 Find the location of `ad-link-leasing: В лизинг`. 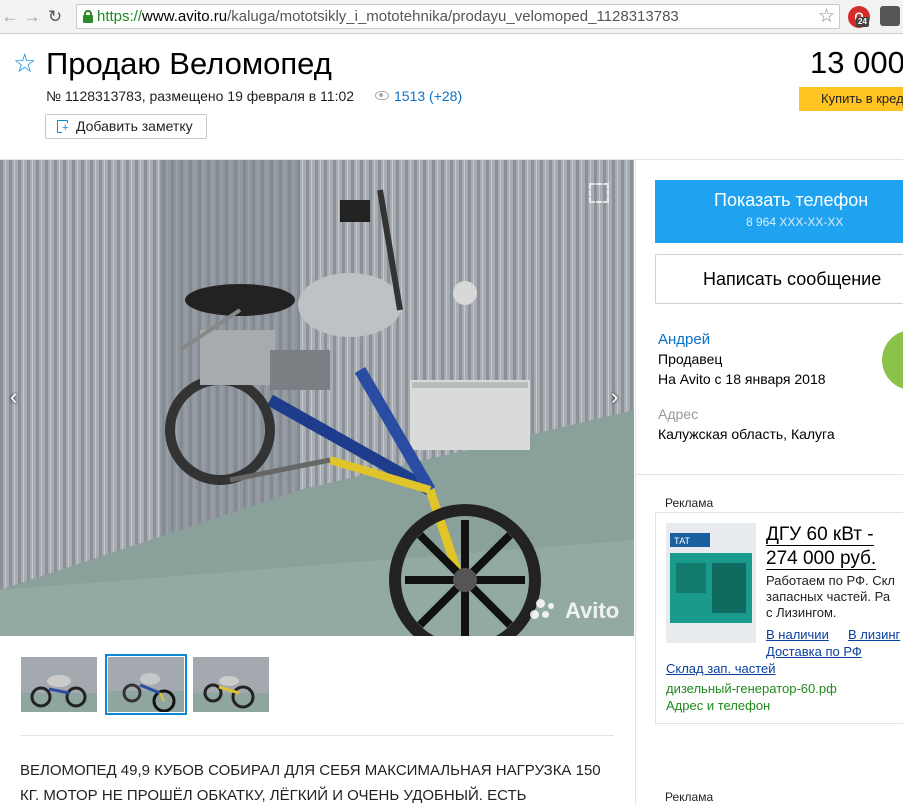

ad-link-leasing: В лизинг is located at coordinates (874, 634).